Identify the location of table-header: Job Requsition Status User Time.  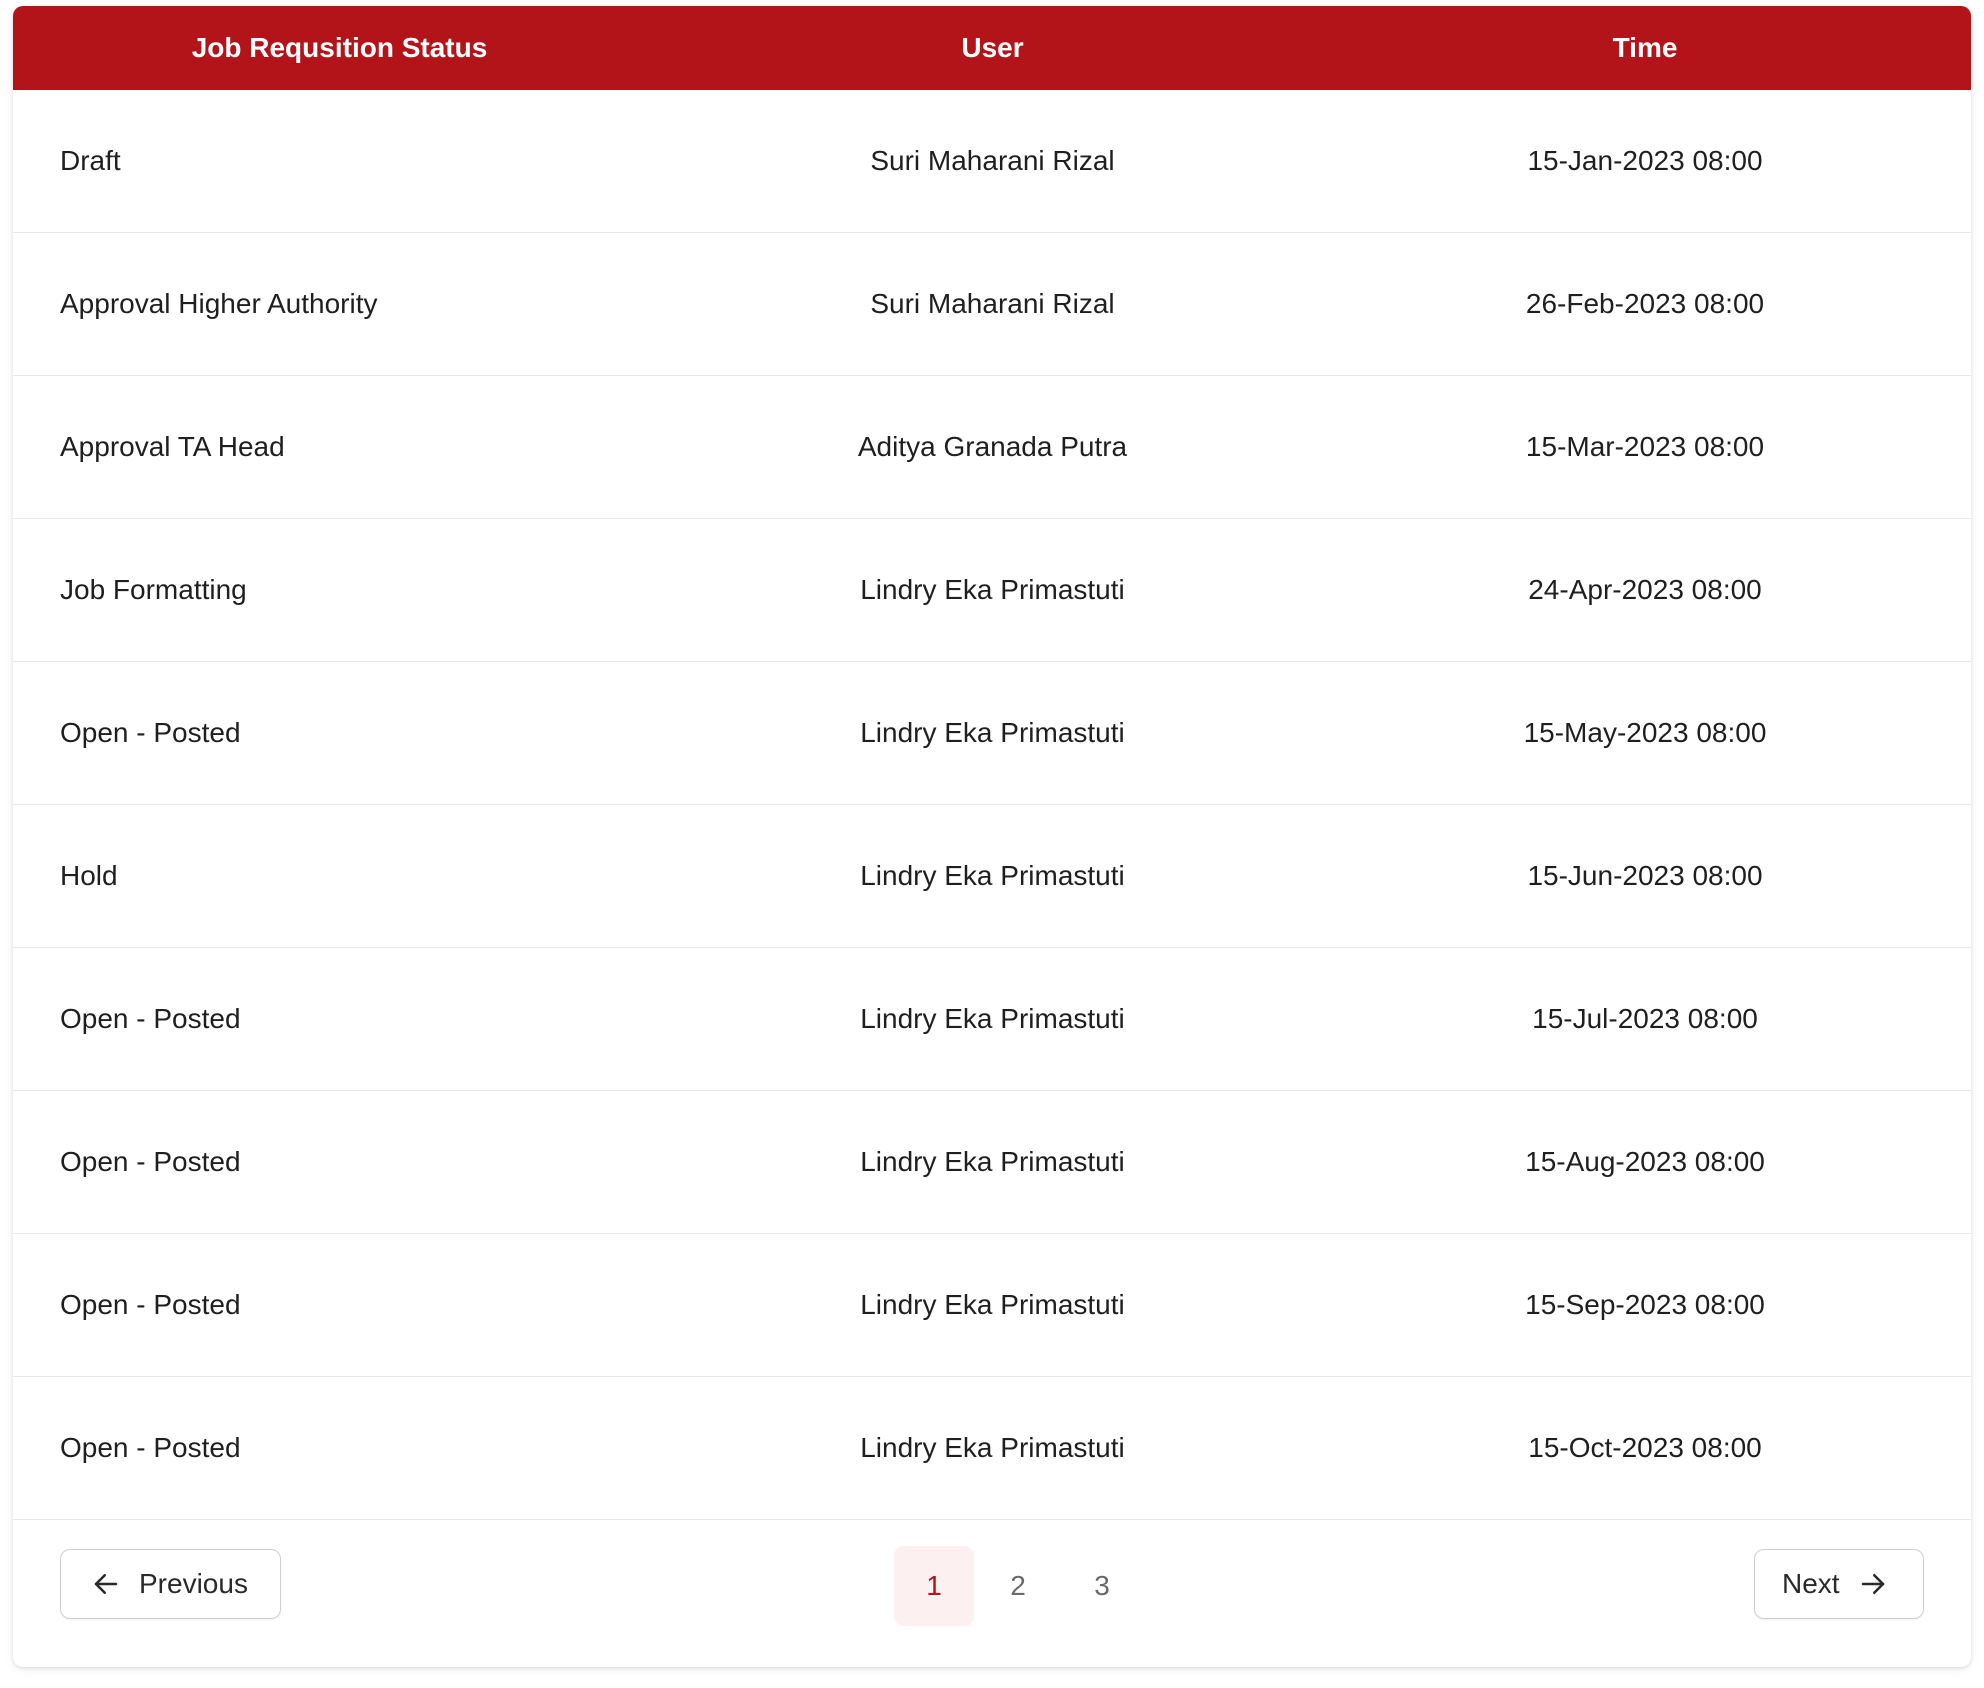
(992, 48).